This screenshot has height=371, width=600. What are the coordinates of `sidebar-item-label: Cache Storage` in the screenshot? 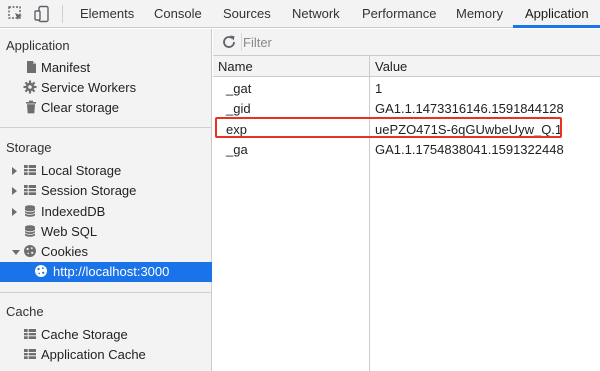 It's located at (84, 334).